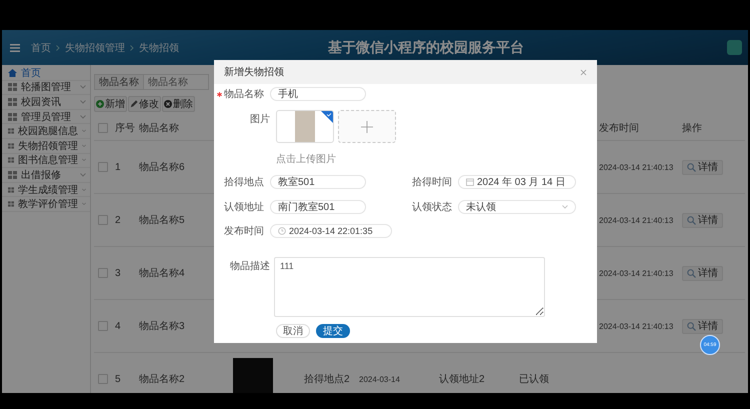 This screenshot has width=750, height=409. I want to click on table-cell-text: 5, so click(118, 379).